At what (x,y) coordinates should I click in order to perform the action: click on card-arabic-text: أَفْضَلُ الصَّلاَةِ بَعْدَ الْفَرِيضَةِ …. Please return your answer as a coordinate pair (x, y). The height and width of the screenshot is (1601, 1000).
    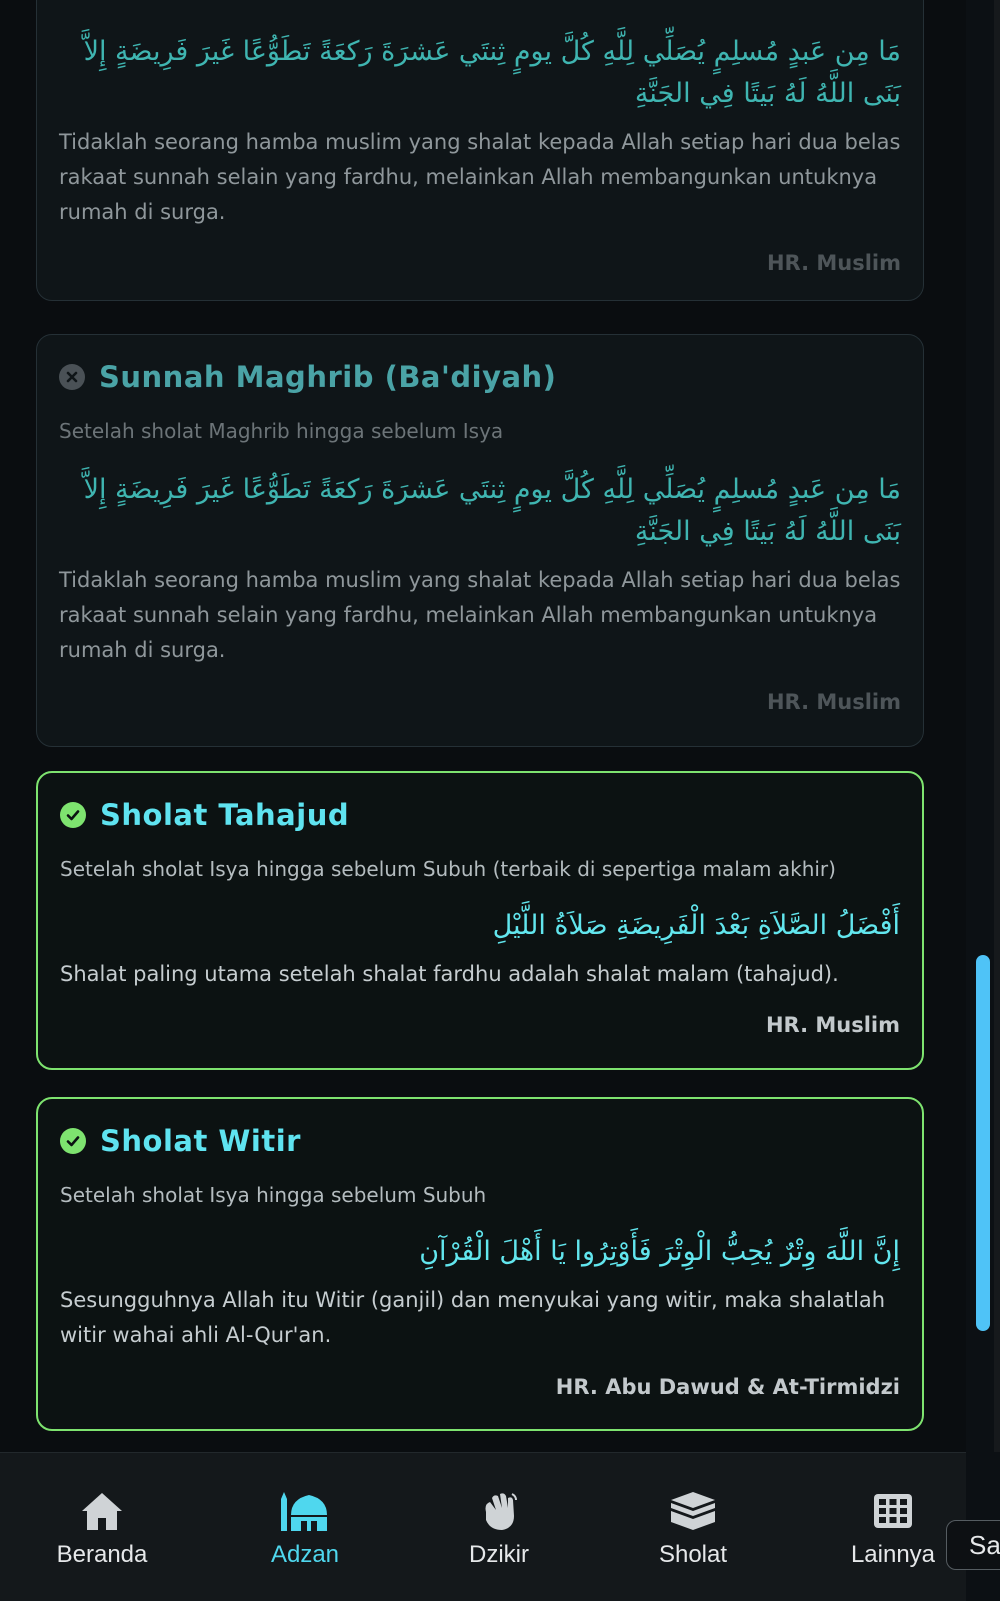
    Looking at the image, I should click on (696, 925).